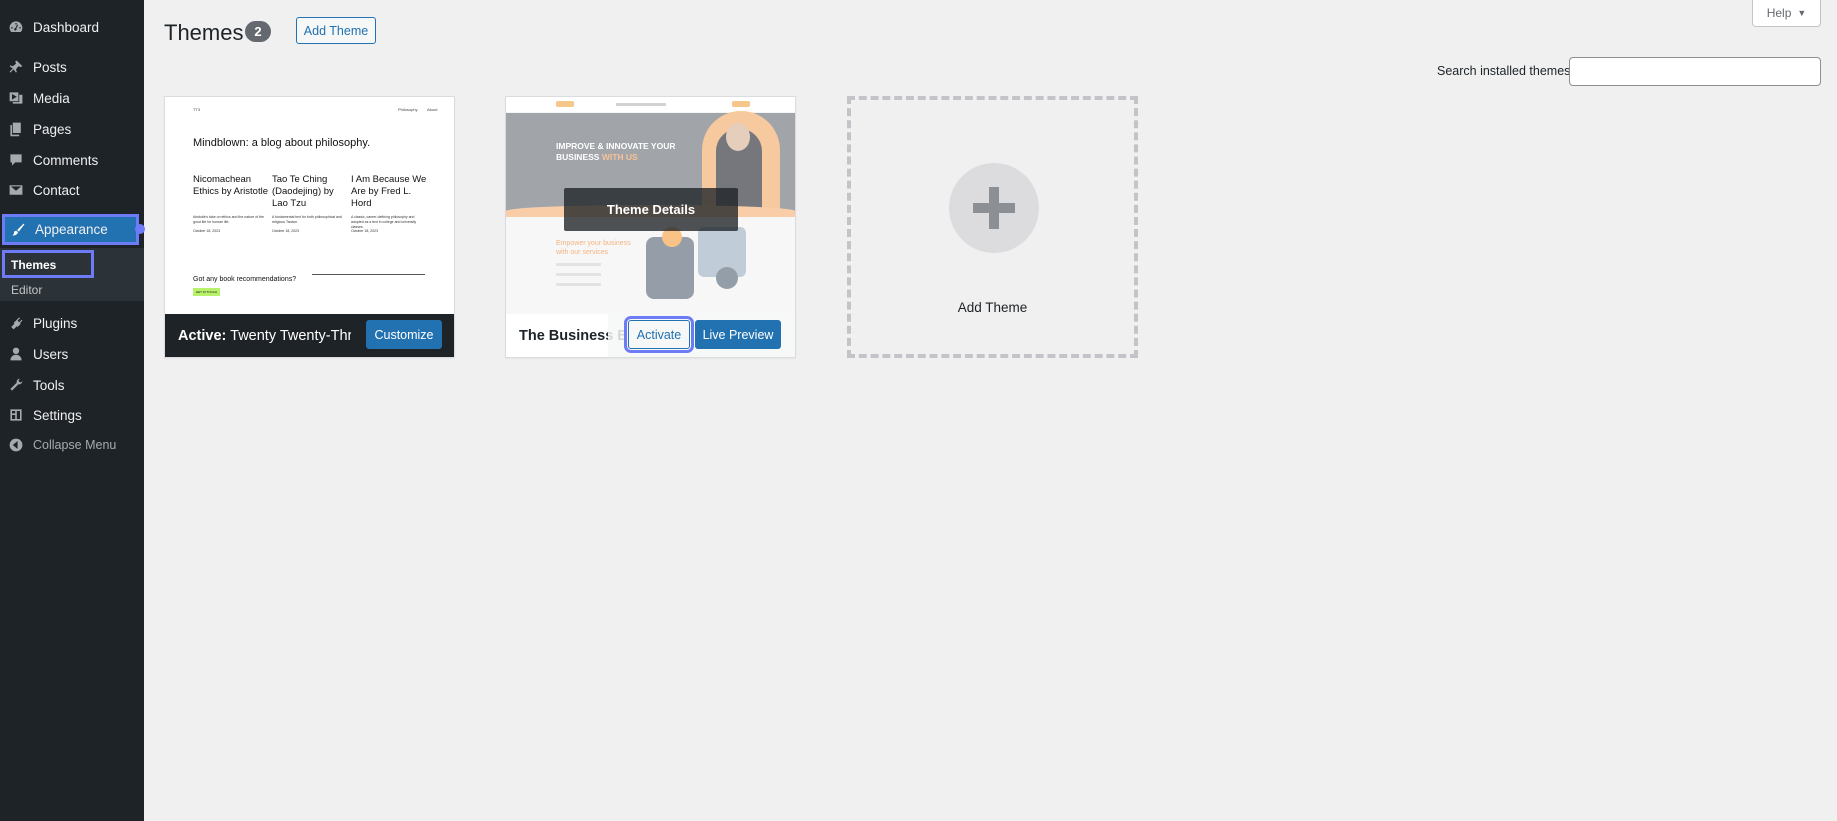  Describe the element at coordinates (258, 31) in the screenshot. I see `theme-count-badge: 2` at that location.